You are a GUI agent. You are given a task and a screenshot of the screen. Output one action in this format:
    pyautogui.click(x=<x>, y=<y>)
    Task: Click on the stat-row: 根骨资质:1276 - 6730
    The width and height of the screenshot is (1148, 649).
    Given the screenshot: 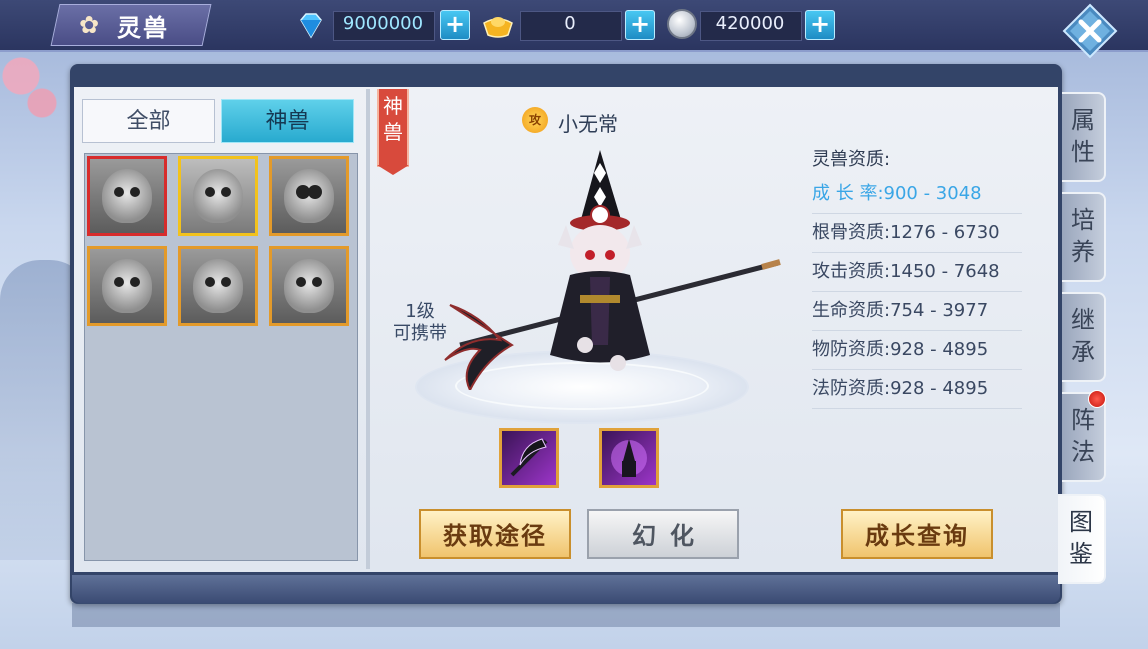 What is the action you would take?
    pyautogui.click(x=917, y=233)
    